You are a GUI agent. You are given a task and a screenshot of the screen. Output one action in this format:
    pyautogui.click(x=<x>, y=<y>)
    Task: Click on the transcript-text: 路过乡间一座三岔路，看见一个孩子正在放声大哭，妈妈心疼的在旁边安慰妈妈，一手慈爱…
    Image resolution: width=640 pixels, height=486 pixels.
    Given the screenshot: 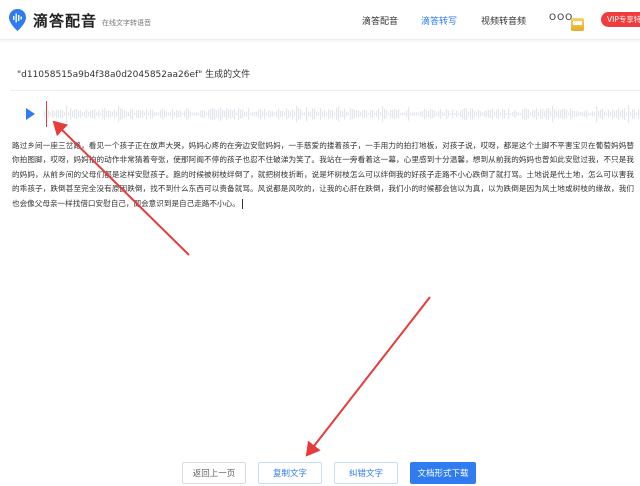 What is the action you would take?
    pyautogui.click(x=323, y=175)
    